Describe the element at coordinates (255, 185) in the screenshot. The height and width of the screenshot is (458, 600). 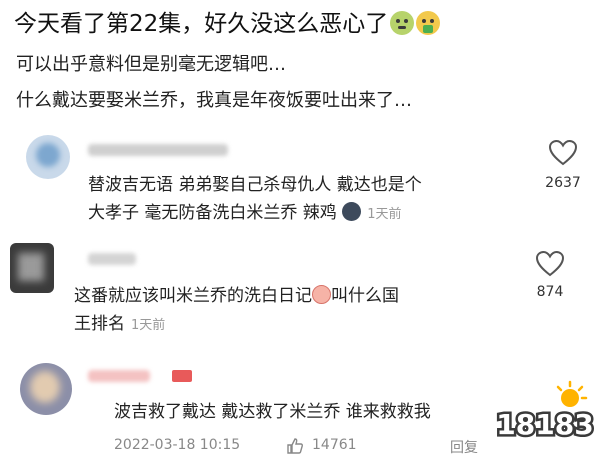
I see `comment-text-line: 替波吉无语 弟弟娶自己杀母仇人 戴达也是个` at that location.